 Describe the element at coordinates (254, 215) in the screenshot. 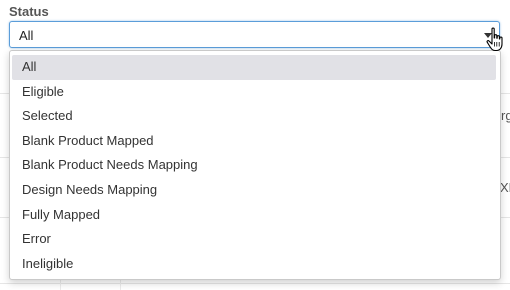

I see `status-option-fully-mapped: Fully Mapped` at that location.